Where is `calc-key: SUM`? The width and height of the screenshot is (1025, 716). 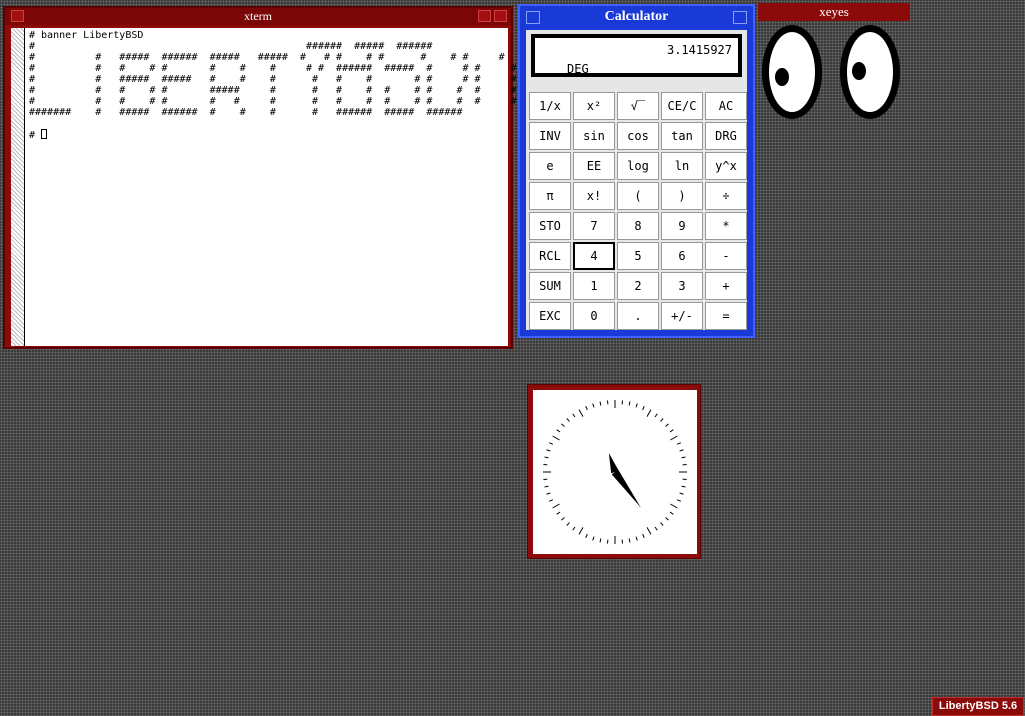 calc-key: SUM is located at coordinates (550, 286).